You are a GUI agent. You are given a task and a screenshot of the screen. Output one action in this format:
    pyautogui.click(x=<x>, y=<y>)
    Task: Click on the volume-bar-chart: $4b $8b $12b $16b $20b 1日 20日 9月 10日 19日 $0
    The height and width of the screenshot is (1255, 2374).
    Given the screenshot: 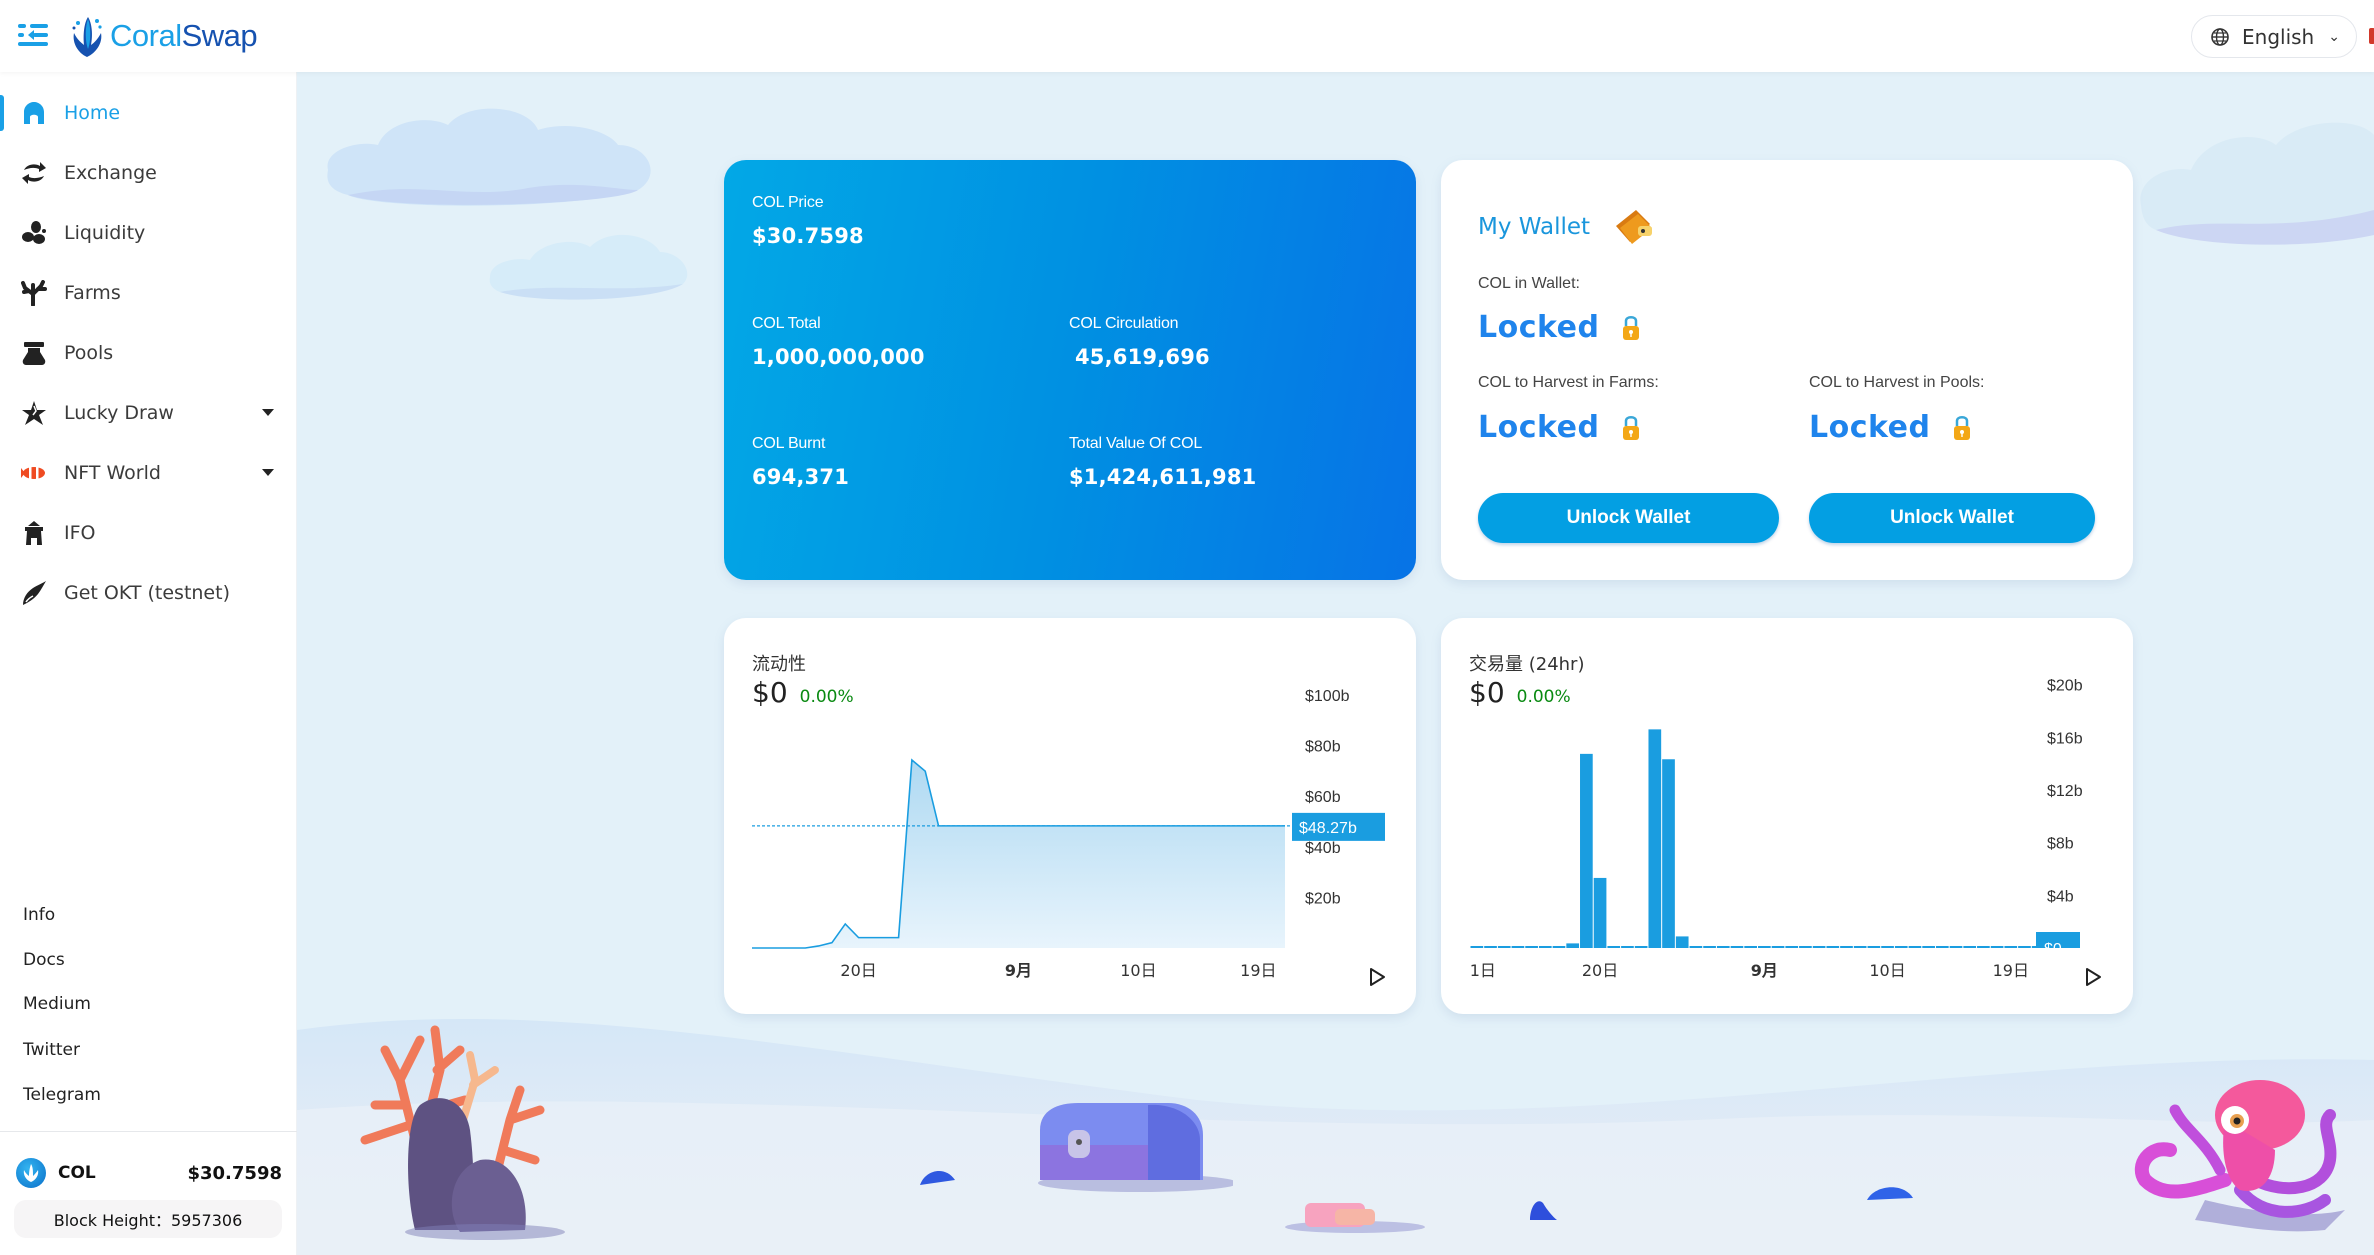 What is the action you would take?
    pyautogui.click(x=1787, y=816)
    